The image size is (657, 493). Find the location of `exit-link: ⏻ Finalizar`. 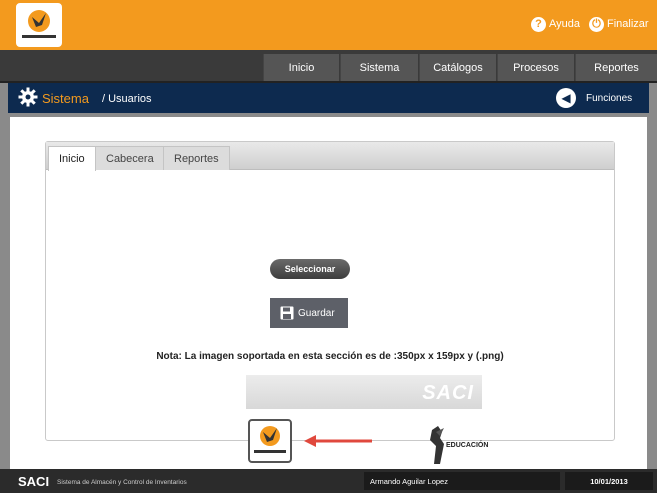

exit-link: ⏻ Finalizar is located at coordinates (619, 24).